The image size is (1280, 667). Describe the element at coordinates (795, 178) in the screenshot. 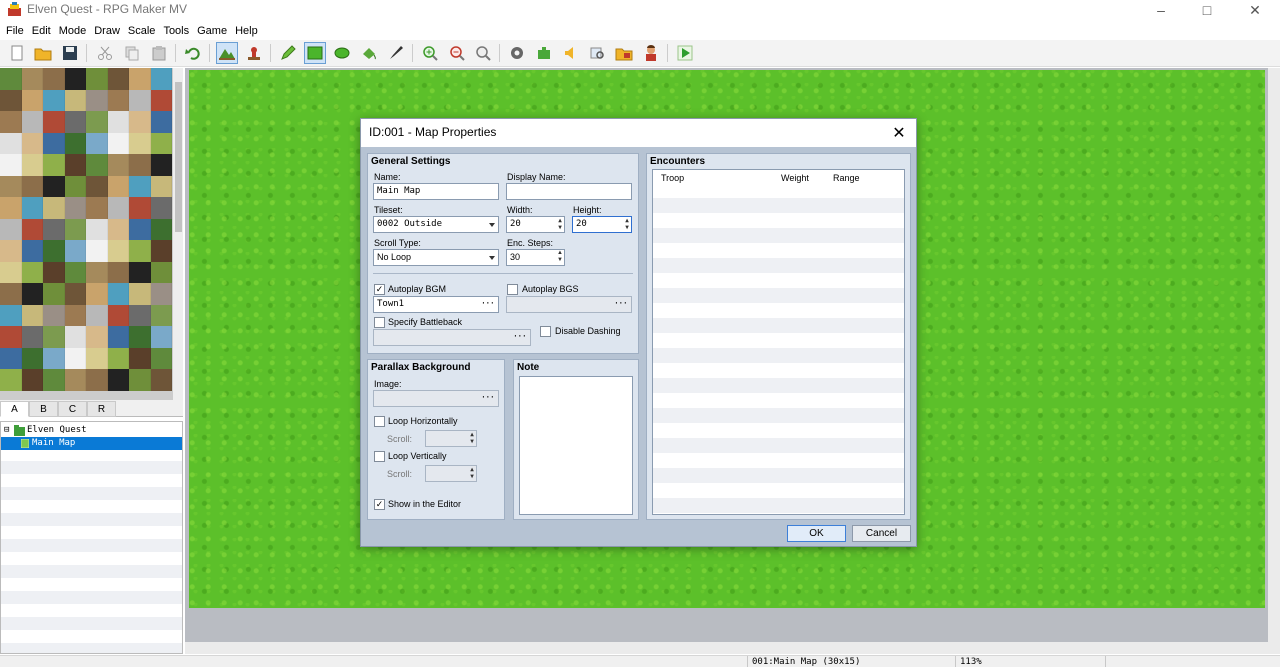

I see `encounter-column-weight: Weight` at that location.